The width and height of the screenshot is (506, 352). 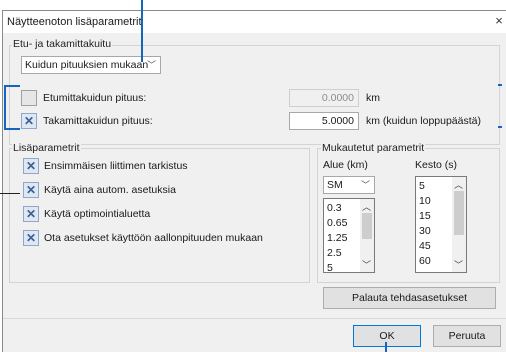 What do you see at coordinates (425, 216) in the screenshot?
I see `duration-item: 15` at bounding box center [425, 216].